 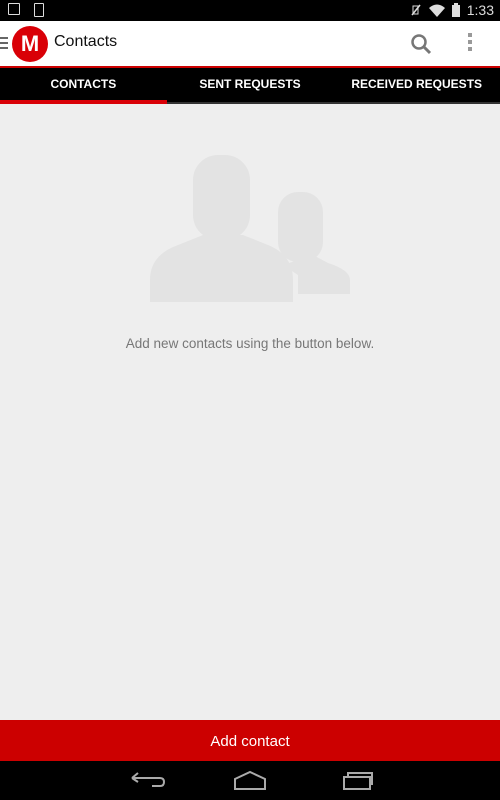 I want to click on contacts-empty-icon, so click(x=250, y=228).